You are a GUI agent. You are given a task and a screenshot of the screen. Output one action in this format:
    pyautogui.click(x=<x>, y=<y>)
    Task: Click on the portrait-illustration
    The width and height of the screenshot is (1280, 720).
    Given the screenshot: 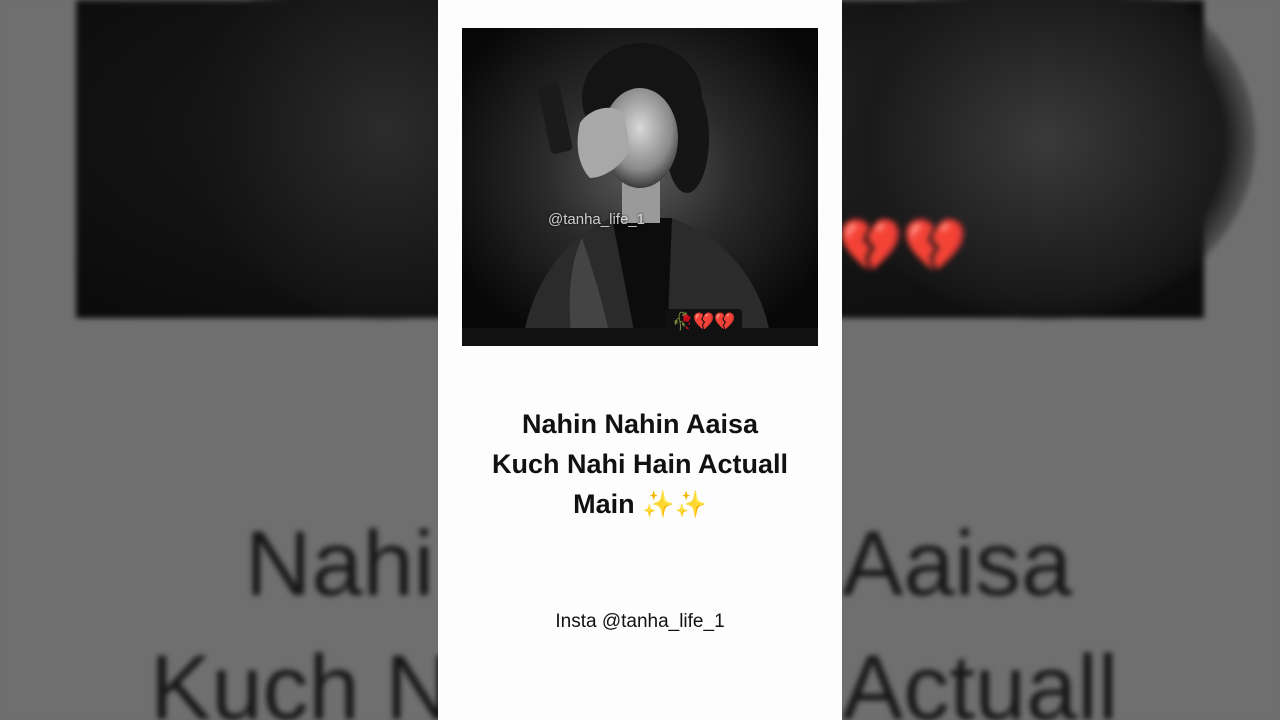 What is the action you would take?
    pyautogui.click(x=640, y=187)
    